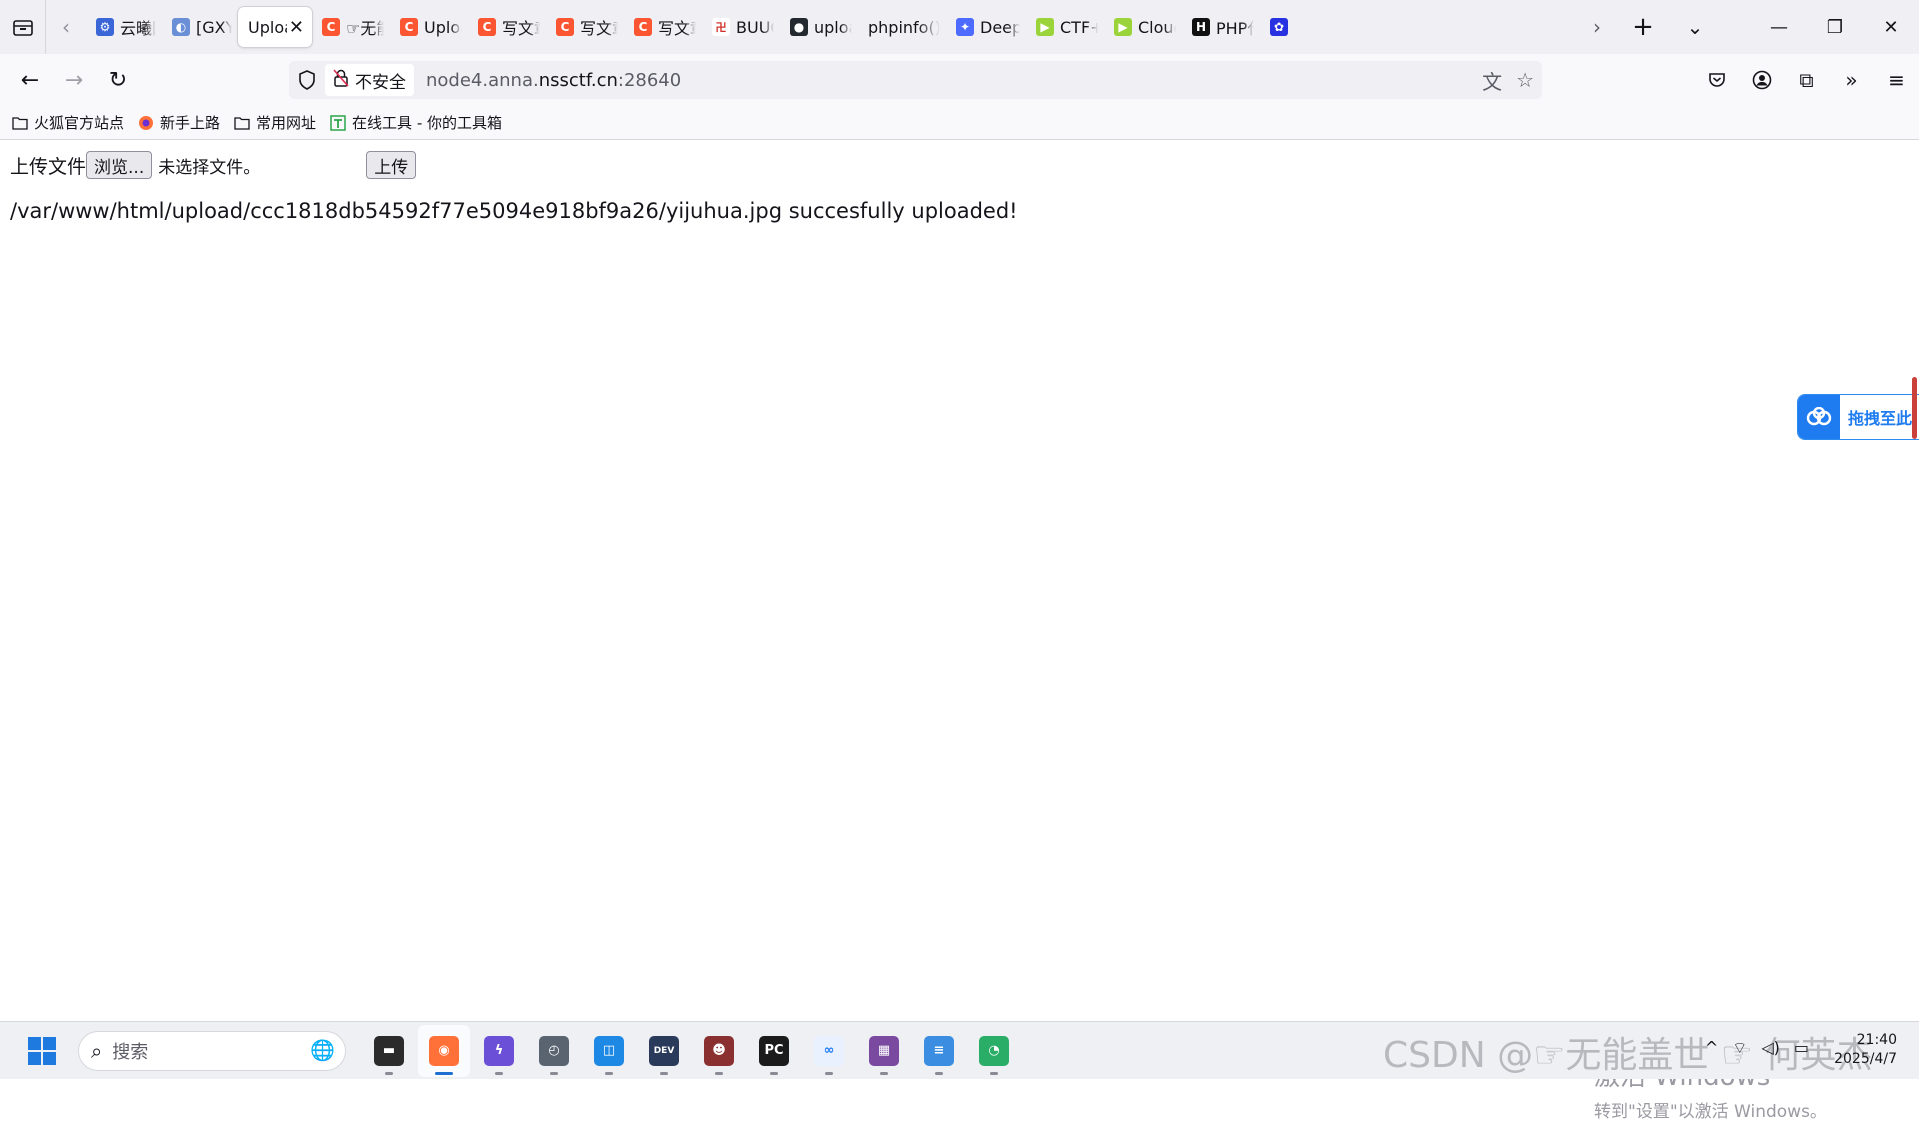 This screenshot has width=1919, height=1122. I want to click on tab-favicon-icon: ▶, so click(1045, 27).